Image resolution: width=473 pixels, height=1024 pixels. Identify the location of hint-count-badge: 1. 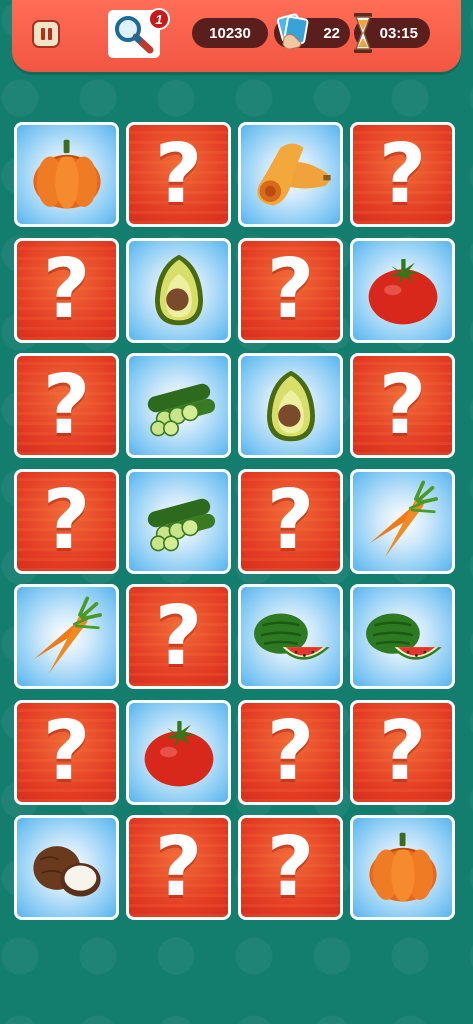
(159, 19).